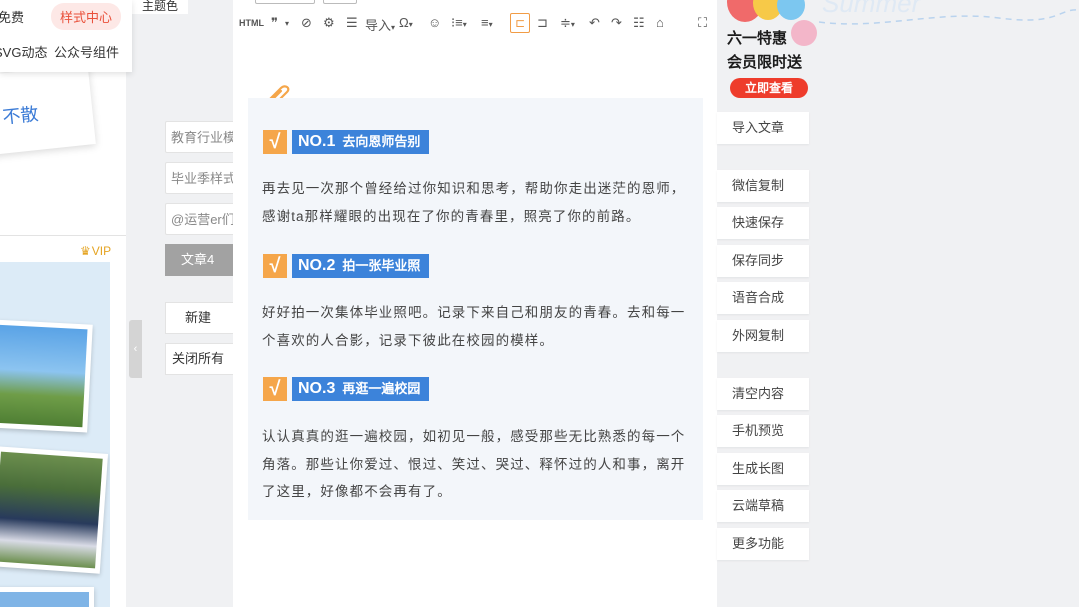 The width and height of the screenshot is (1079, 607). Describe the element at coordinates (639, 23) in the screenshot. I see `format-painter-icon: ☷` at that location.